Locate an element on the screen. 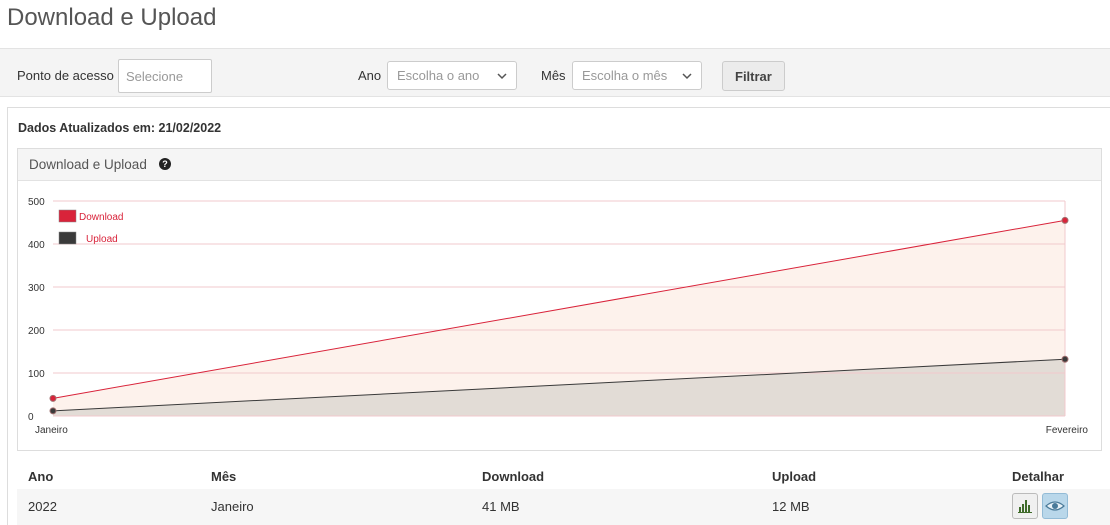 The width and height of the screenshot is (1110, 525). y-tick-label: 0 is located at coordinates (31, 417).